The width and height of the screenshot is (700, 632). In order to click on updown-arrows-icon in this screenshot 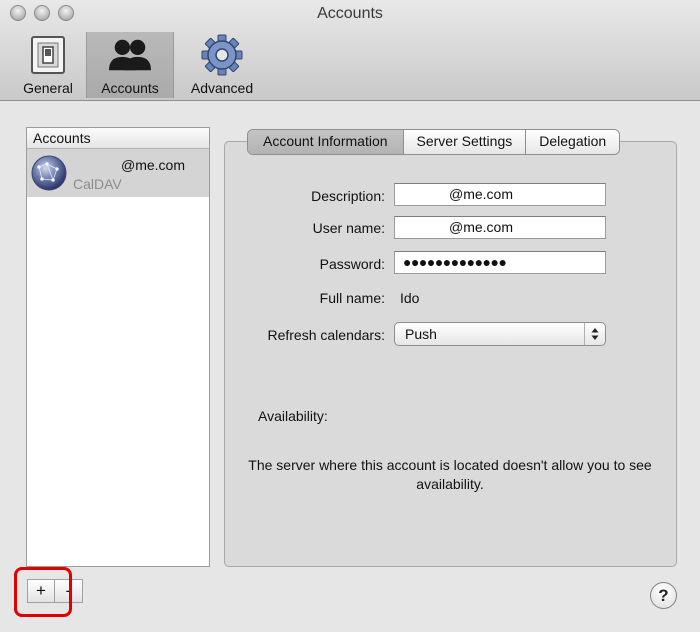, I will do `click(594, 334)`.